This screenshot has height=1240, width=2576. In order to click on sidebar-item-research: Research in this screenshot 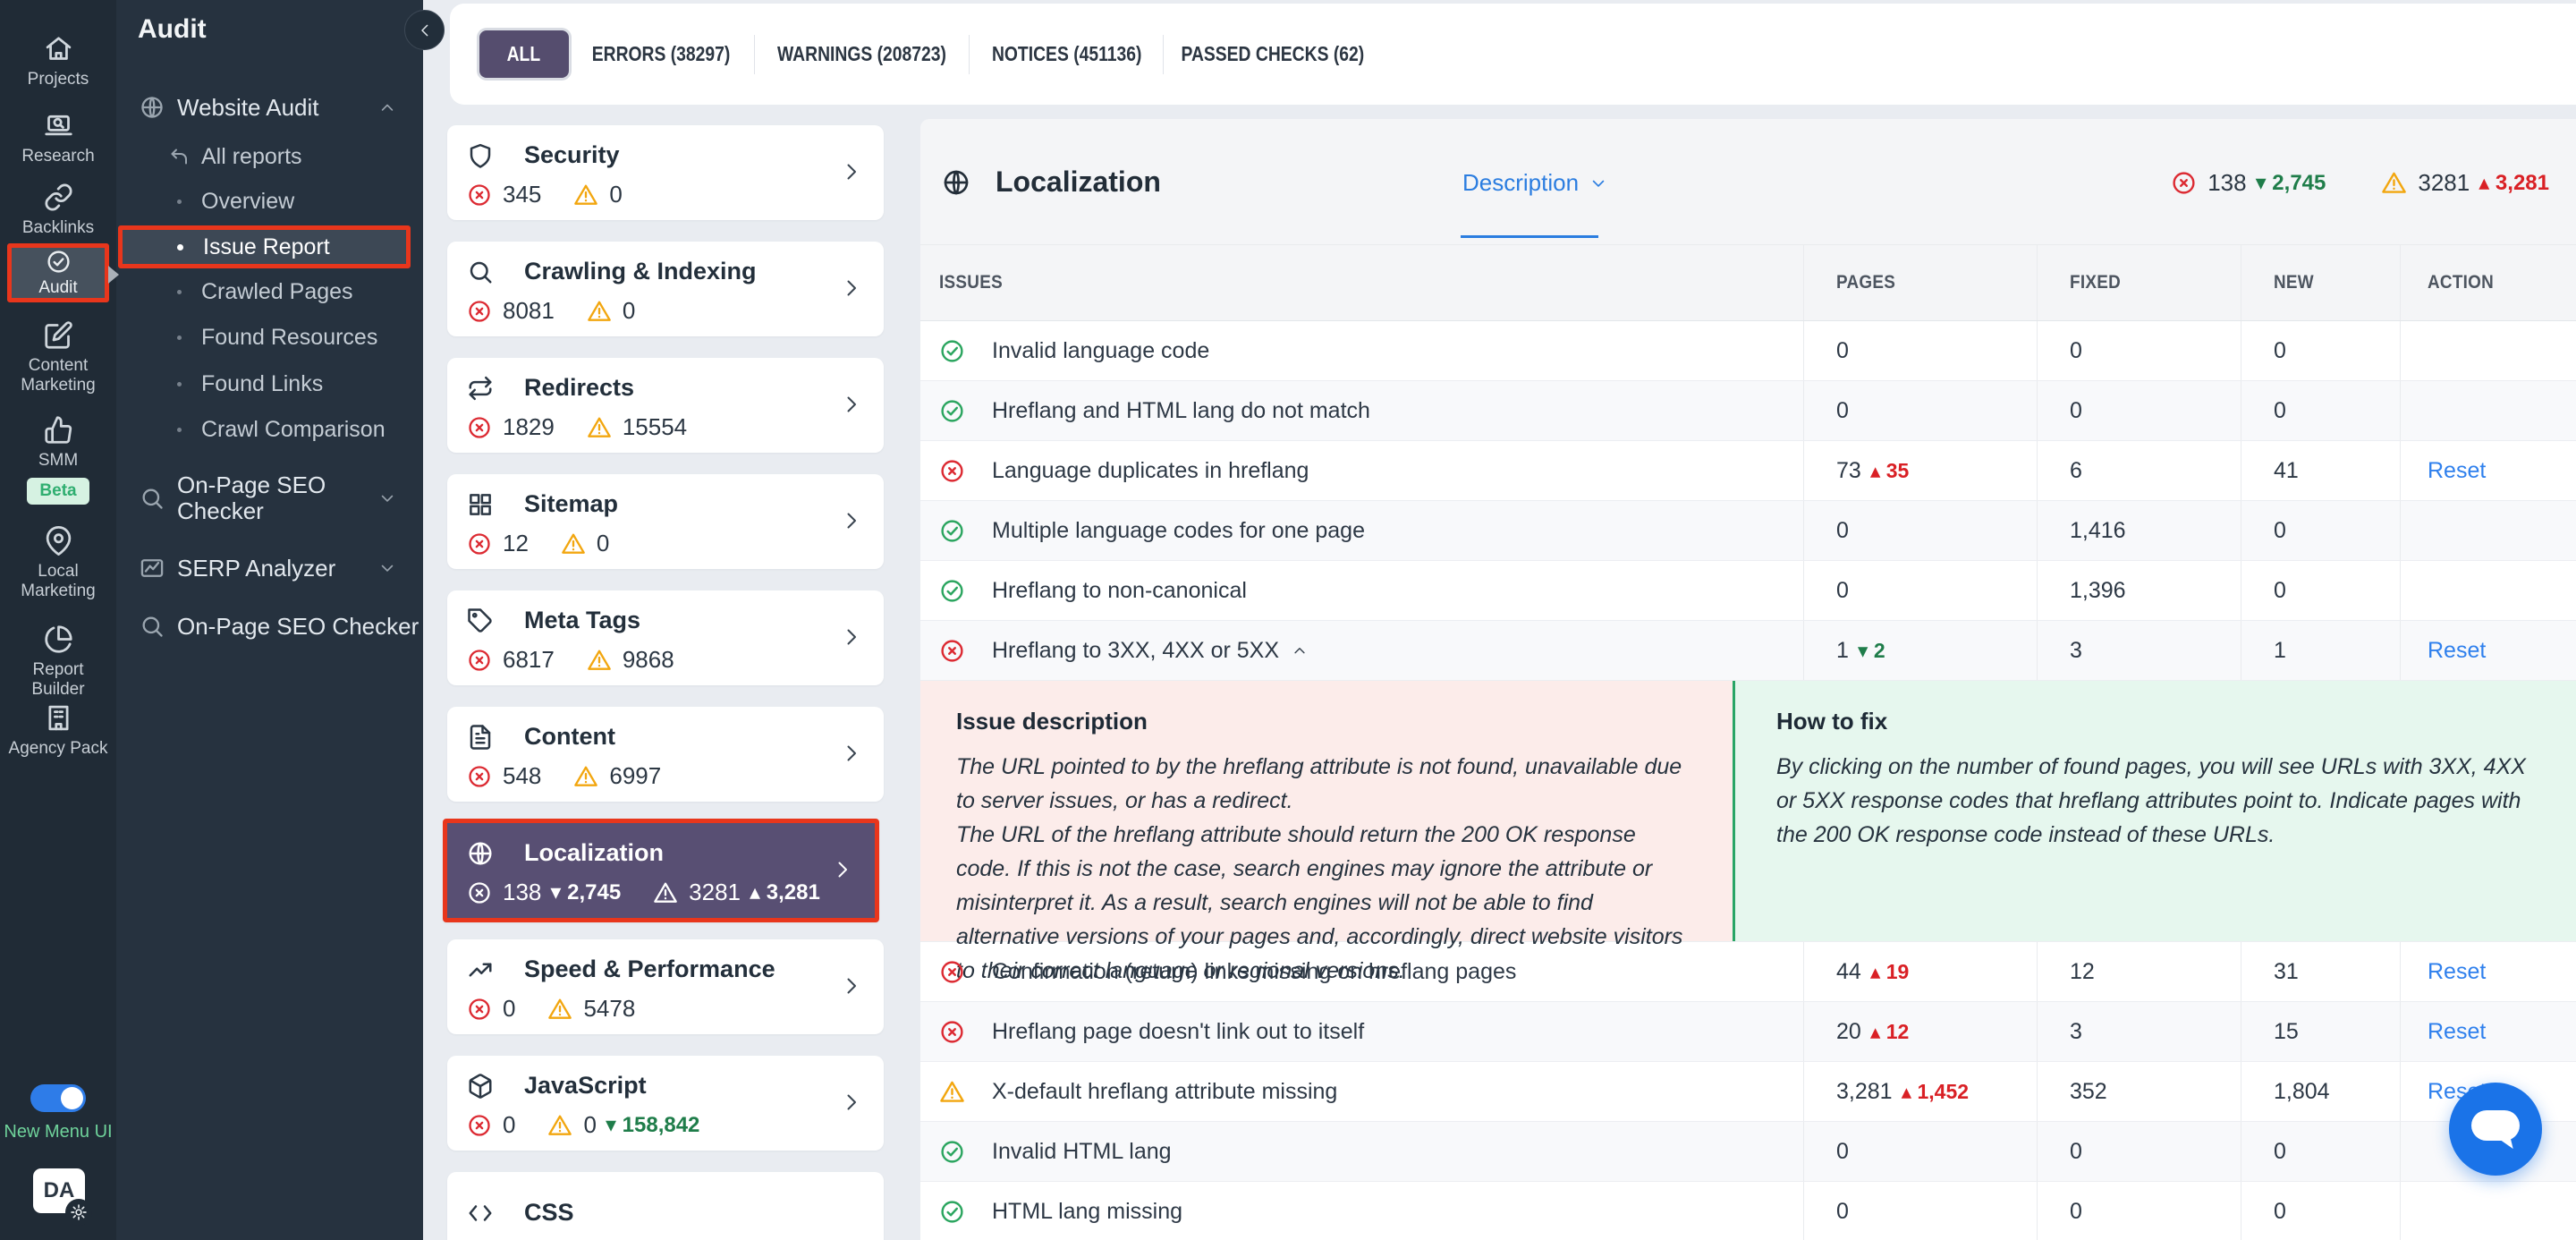, I will do `click(58, 138)`.